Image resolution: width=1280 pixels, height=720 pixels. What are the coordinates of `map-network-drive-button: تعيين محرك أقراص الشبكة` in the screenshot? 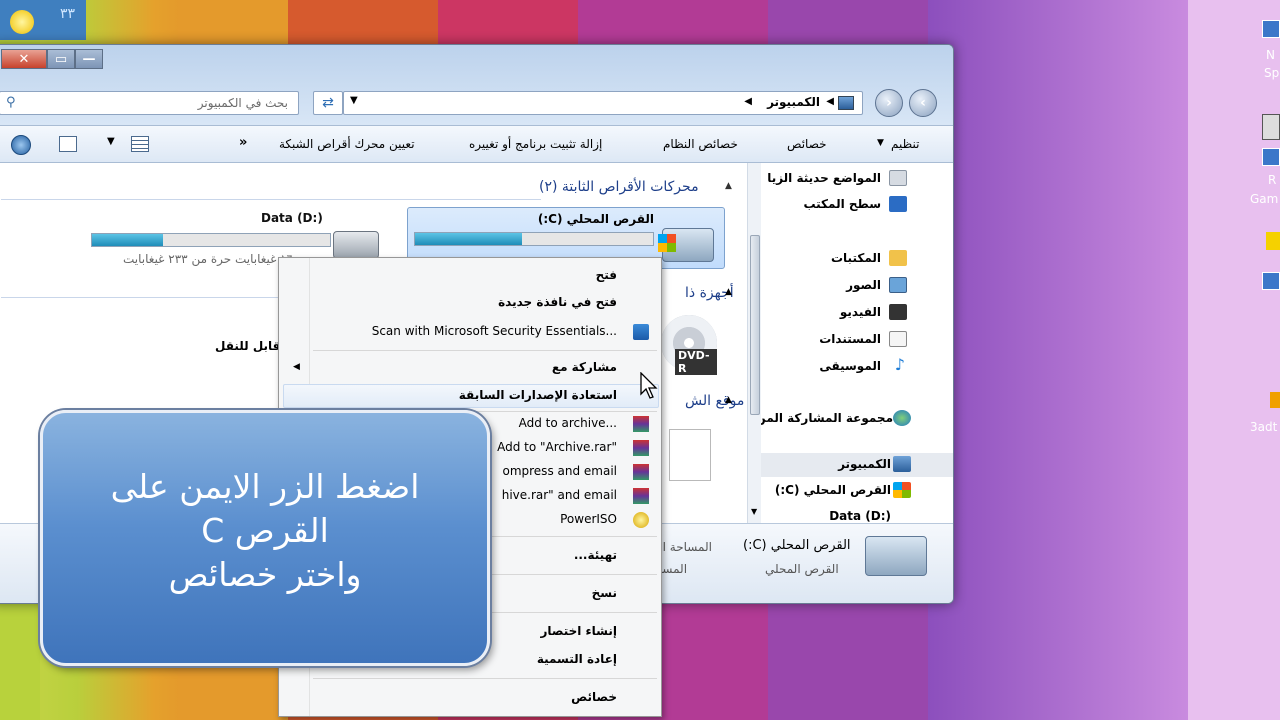 It's located at (347, 144).